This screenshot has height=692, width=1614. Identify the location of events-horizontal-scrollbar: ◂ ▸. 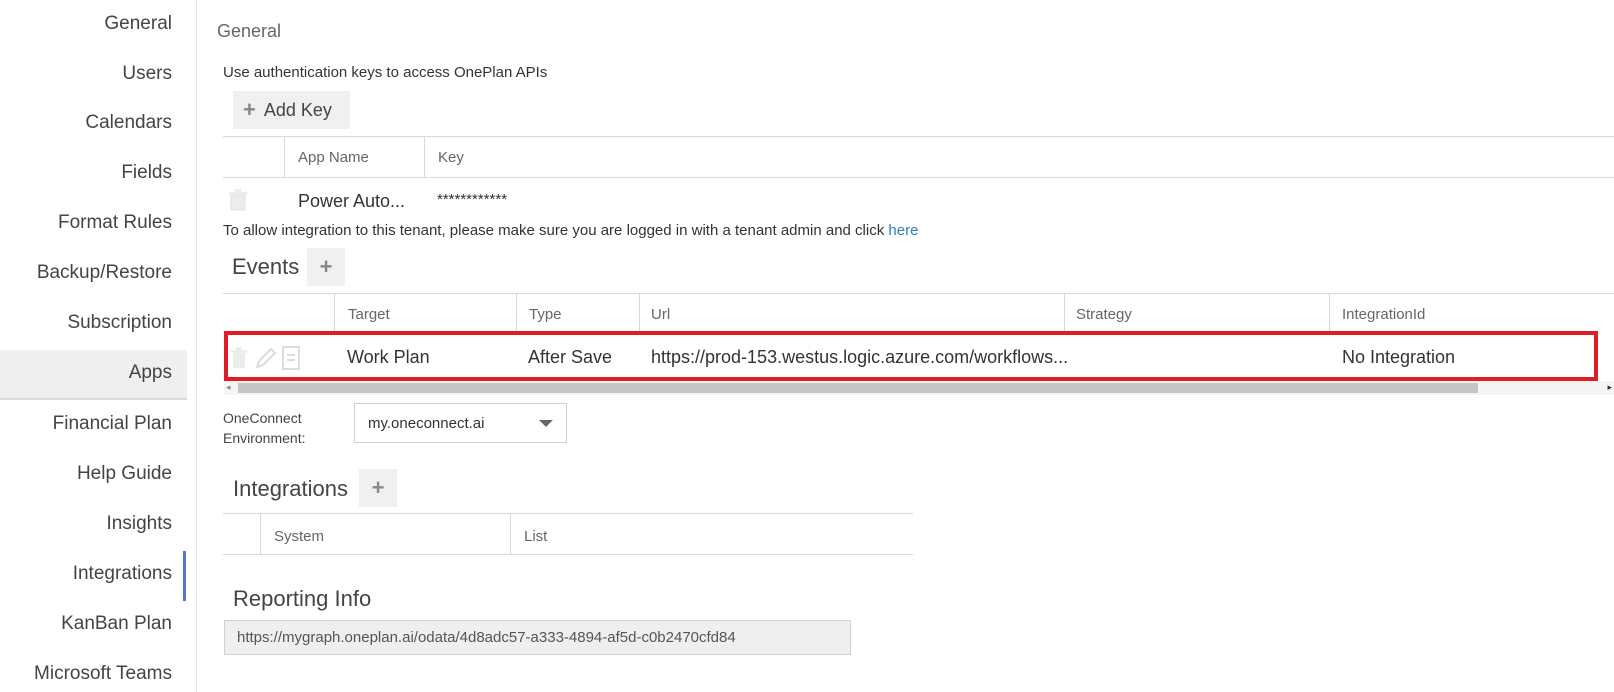
(919, 388).